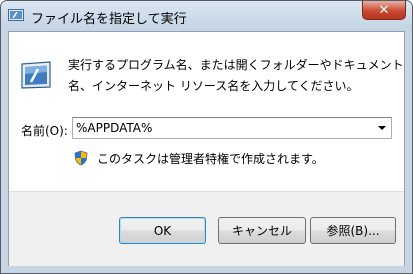  What do you see at coordinates (236, 65) in the screenshot?
I see `instructions-line-1: 実行するプログラム名、または開くフォルダーやドキュメント` at bounding box center [236, 65].